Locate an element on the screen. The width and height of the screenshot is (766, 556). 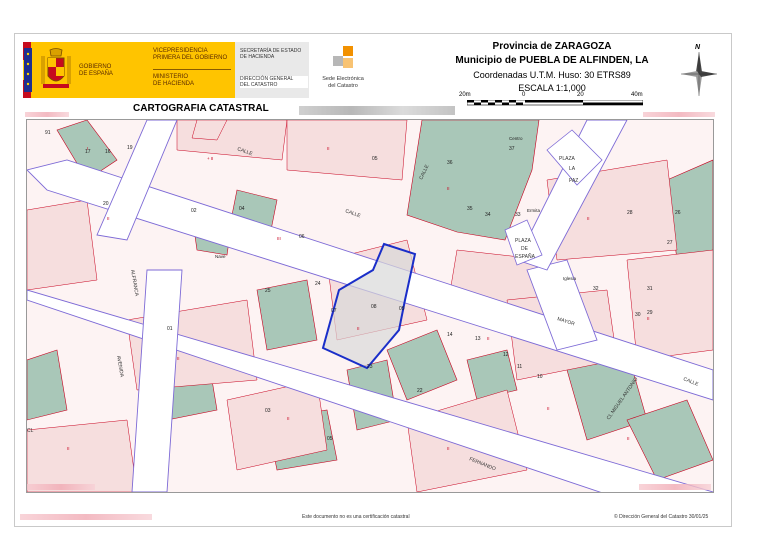
redacted-map-corner-br is located at coordinates (675, 487).